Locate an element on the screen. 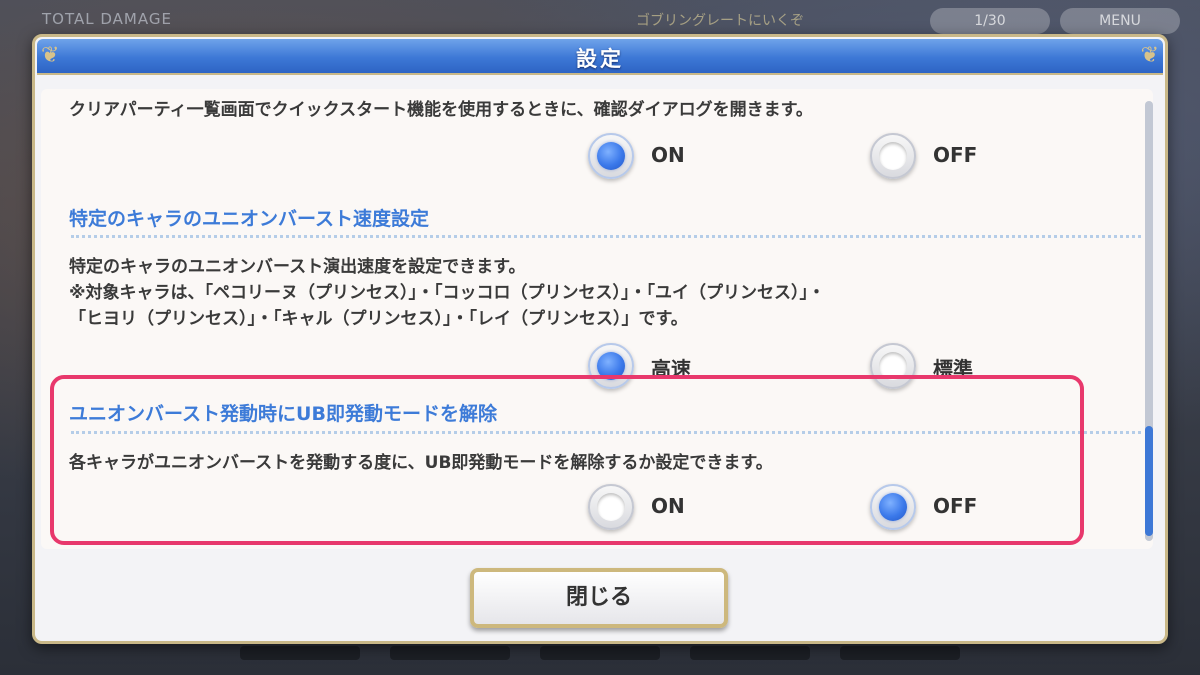 This screenshot has height=675, width=1200. wave-counter: 1/30 is located at coordinates (990, 21).